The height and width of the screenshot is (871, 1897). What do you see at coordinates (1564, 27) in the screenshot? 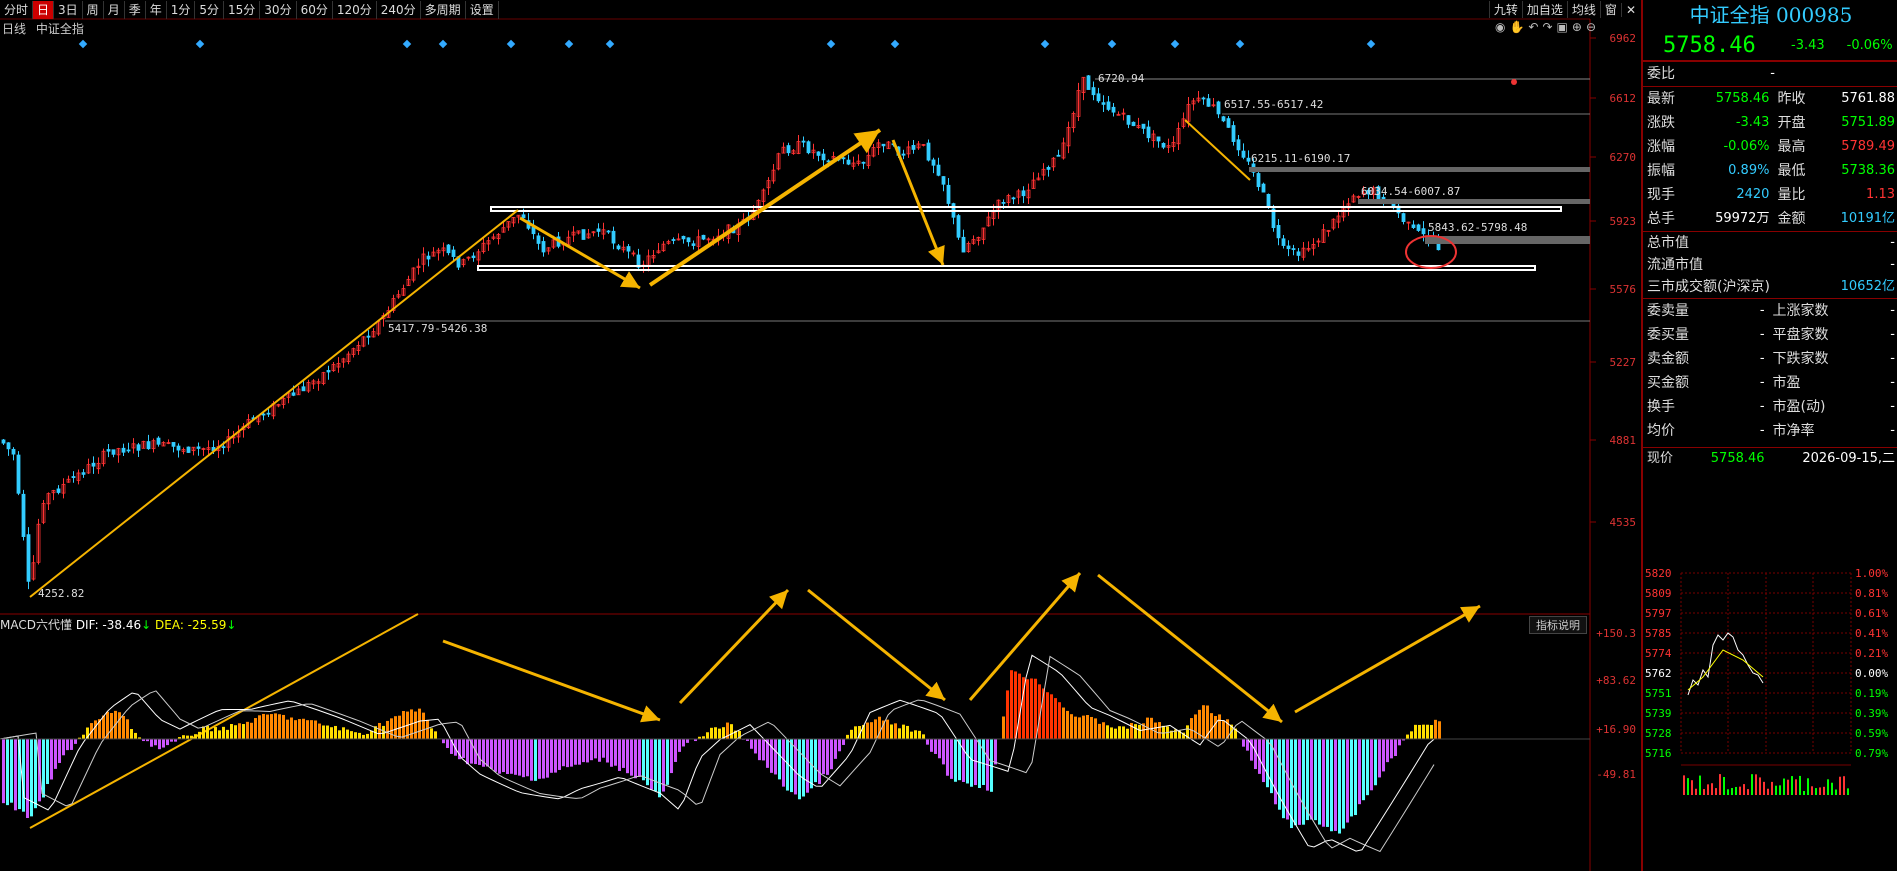
I see `lock-icon: ▣` at bounding box center [1564, 27].